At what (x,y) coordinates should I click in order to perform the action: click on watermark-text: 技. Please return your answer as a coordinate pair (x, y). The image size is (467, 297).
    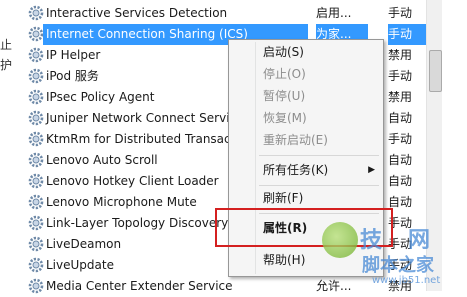
    Looking at the image, I should click on (371, 240).